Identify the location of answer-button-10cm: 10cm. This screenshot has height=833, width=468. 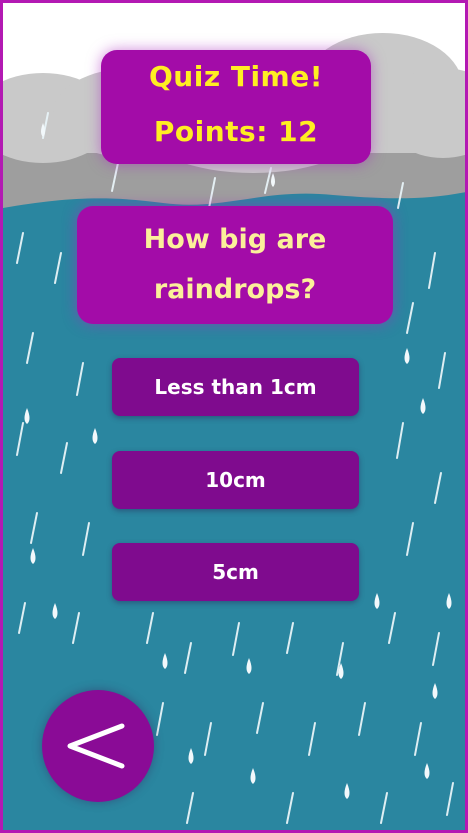
(235, 480).